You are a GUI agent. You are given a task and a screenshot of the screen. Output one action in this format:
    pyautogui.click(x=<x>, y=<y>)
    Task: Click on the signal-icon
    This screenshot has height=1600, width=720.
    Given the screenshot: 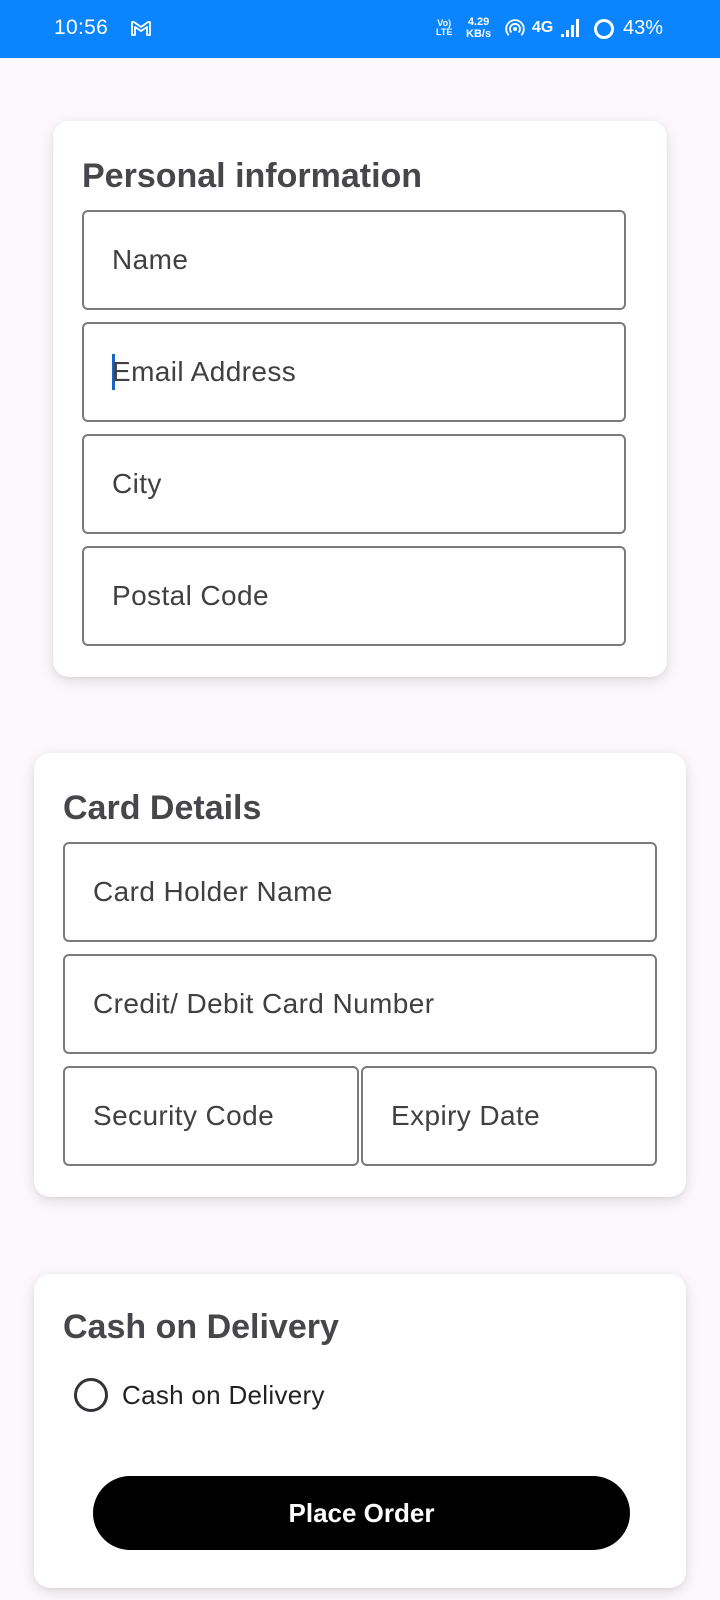 What is the action you would take?
    pyautogui.click(x=570, y=28)
    